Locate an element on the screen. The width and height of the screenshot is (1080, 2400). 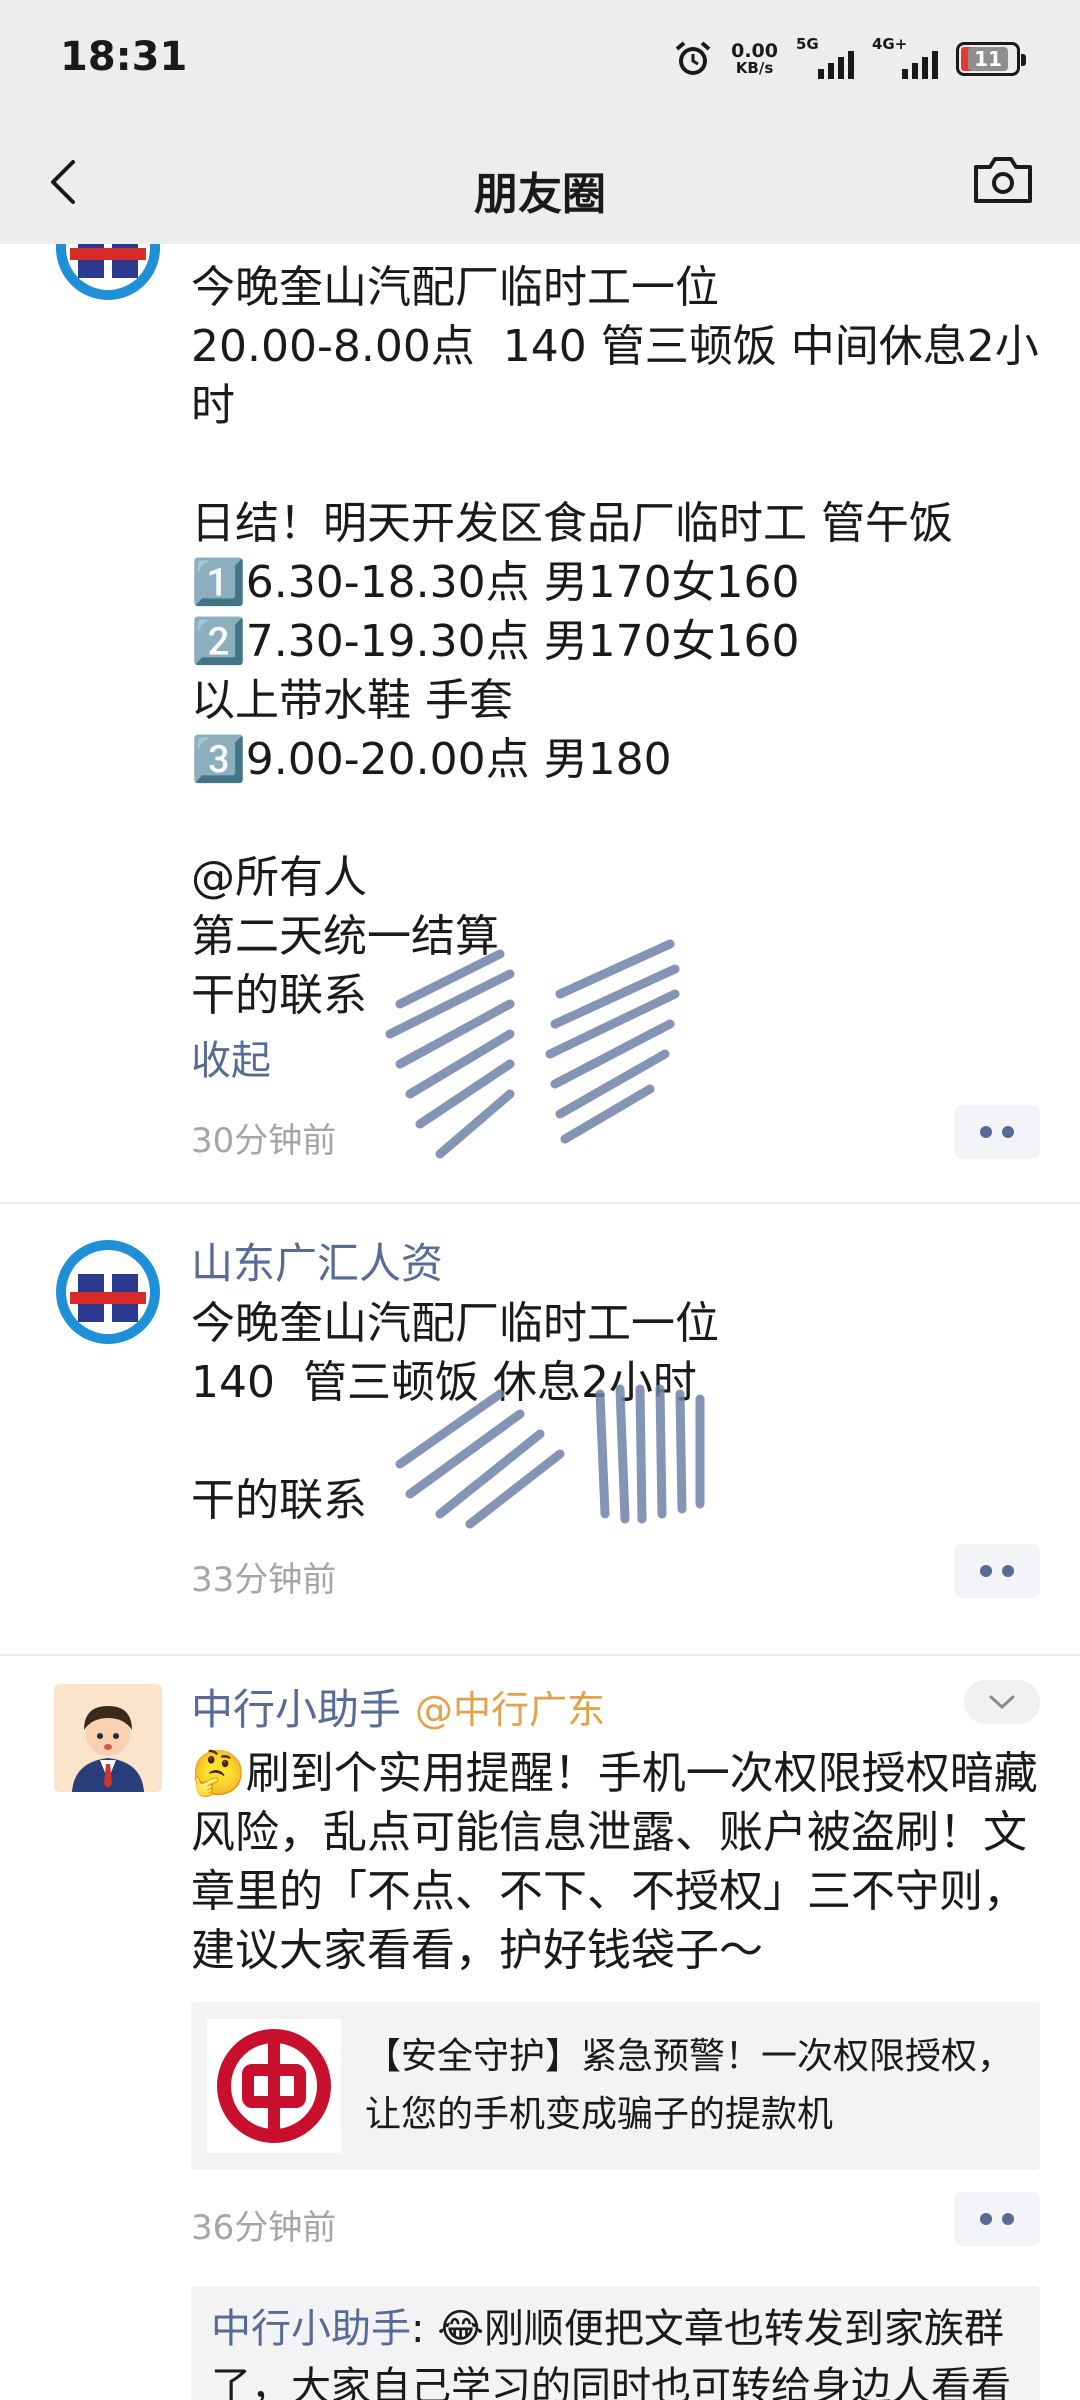
status-icons: 0.00 KB/s 5G 4G+ 11 is located at coordinates (849, 58).